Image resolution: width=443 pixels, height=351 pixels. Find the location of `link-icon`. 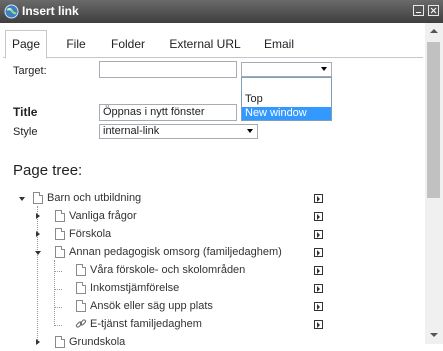

link-icon is located at coordinates (81, 323).